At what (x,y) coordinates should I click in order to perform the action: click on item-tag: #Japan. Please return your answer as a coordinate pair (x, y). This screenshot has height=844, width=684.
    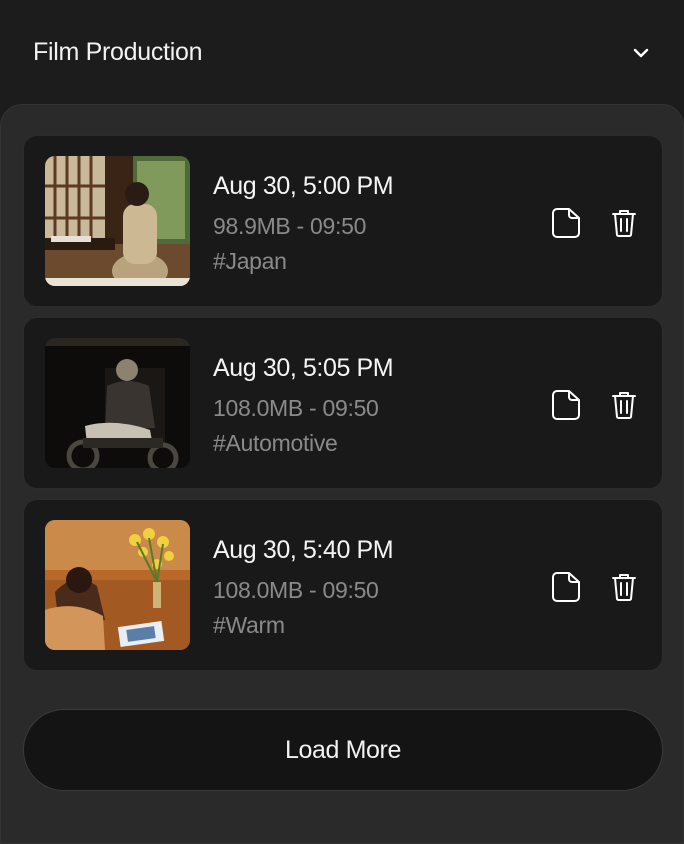
    Looking at the image, I should click on (250, 261).